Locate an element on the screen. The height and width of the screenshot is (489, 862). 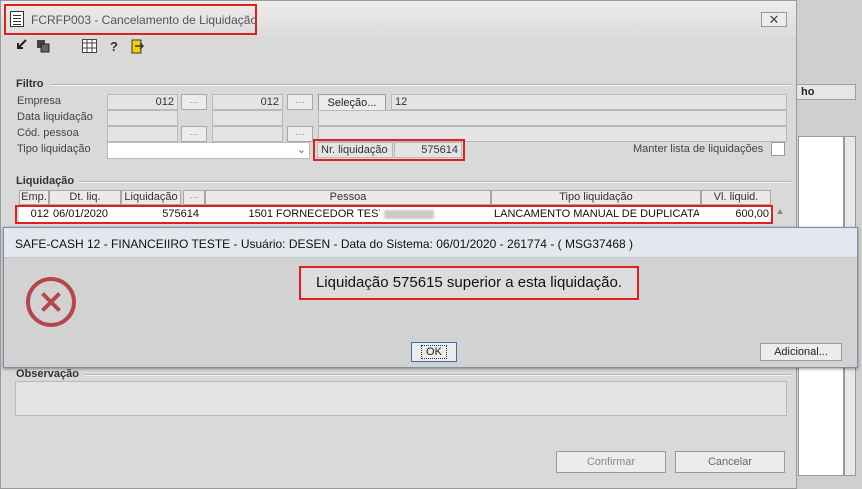
column-header-liquidacao: Liquidação is located at coordinates (151, 197).